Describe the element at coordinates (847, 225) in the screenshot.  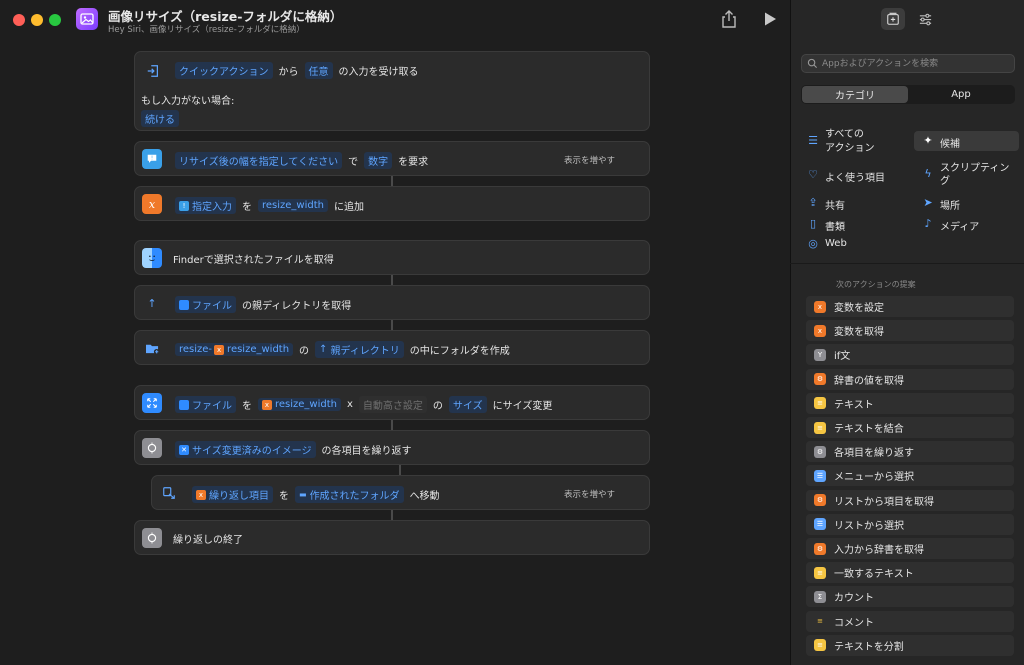
I see `category-documents: ▯ 書類` at that location.